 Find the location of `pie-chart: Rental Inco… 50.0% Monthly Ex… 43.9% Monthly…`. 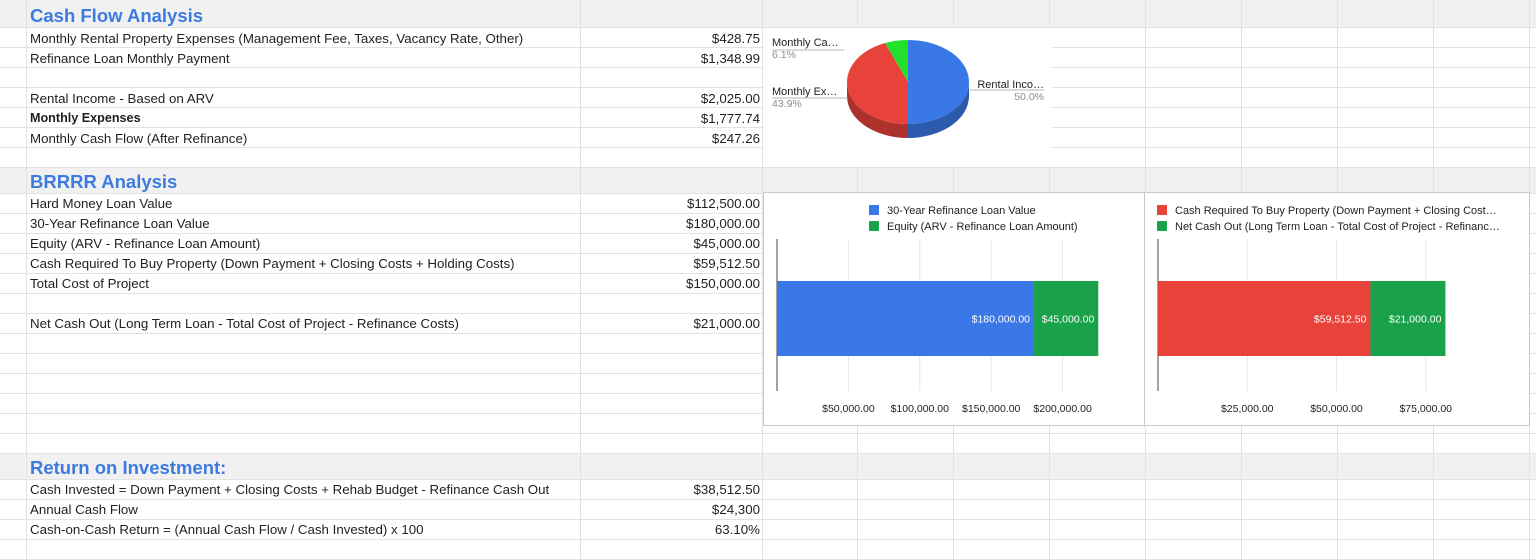

pie-chart: Rental Inco… 50.0% Monthly Ex… 43.9% Monthly… is located at coordinates (908, 97).